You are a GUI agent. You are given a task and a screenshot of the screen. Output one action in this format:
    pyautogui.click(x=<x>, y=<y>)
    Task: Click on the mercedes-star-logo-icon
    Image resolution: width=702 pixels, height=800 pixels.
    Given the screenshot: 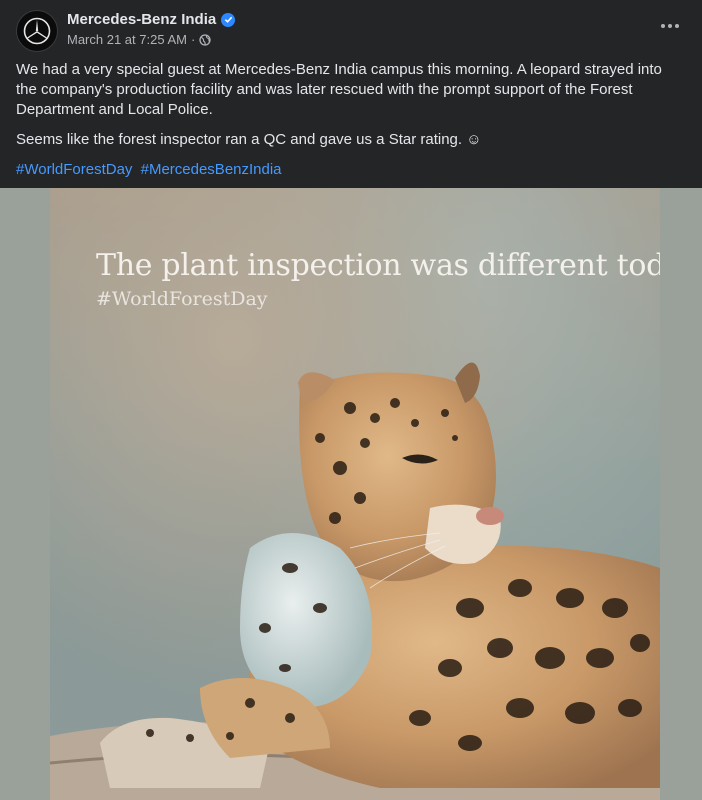 What is the action you would take?
    pyautogui.click(x=37, y=31)
    